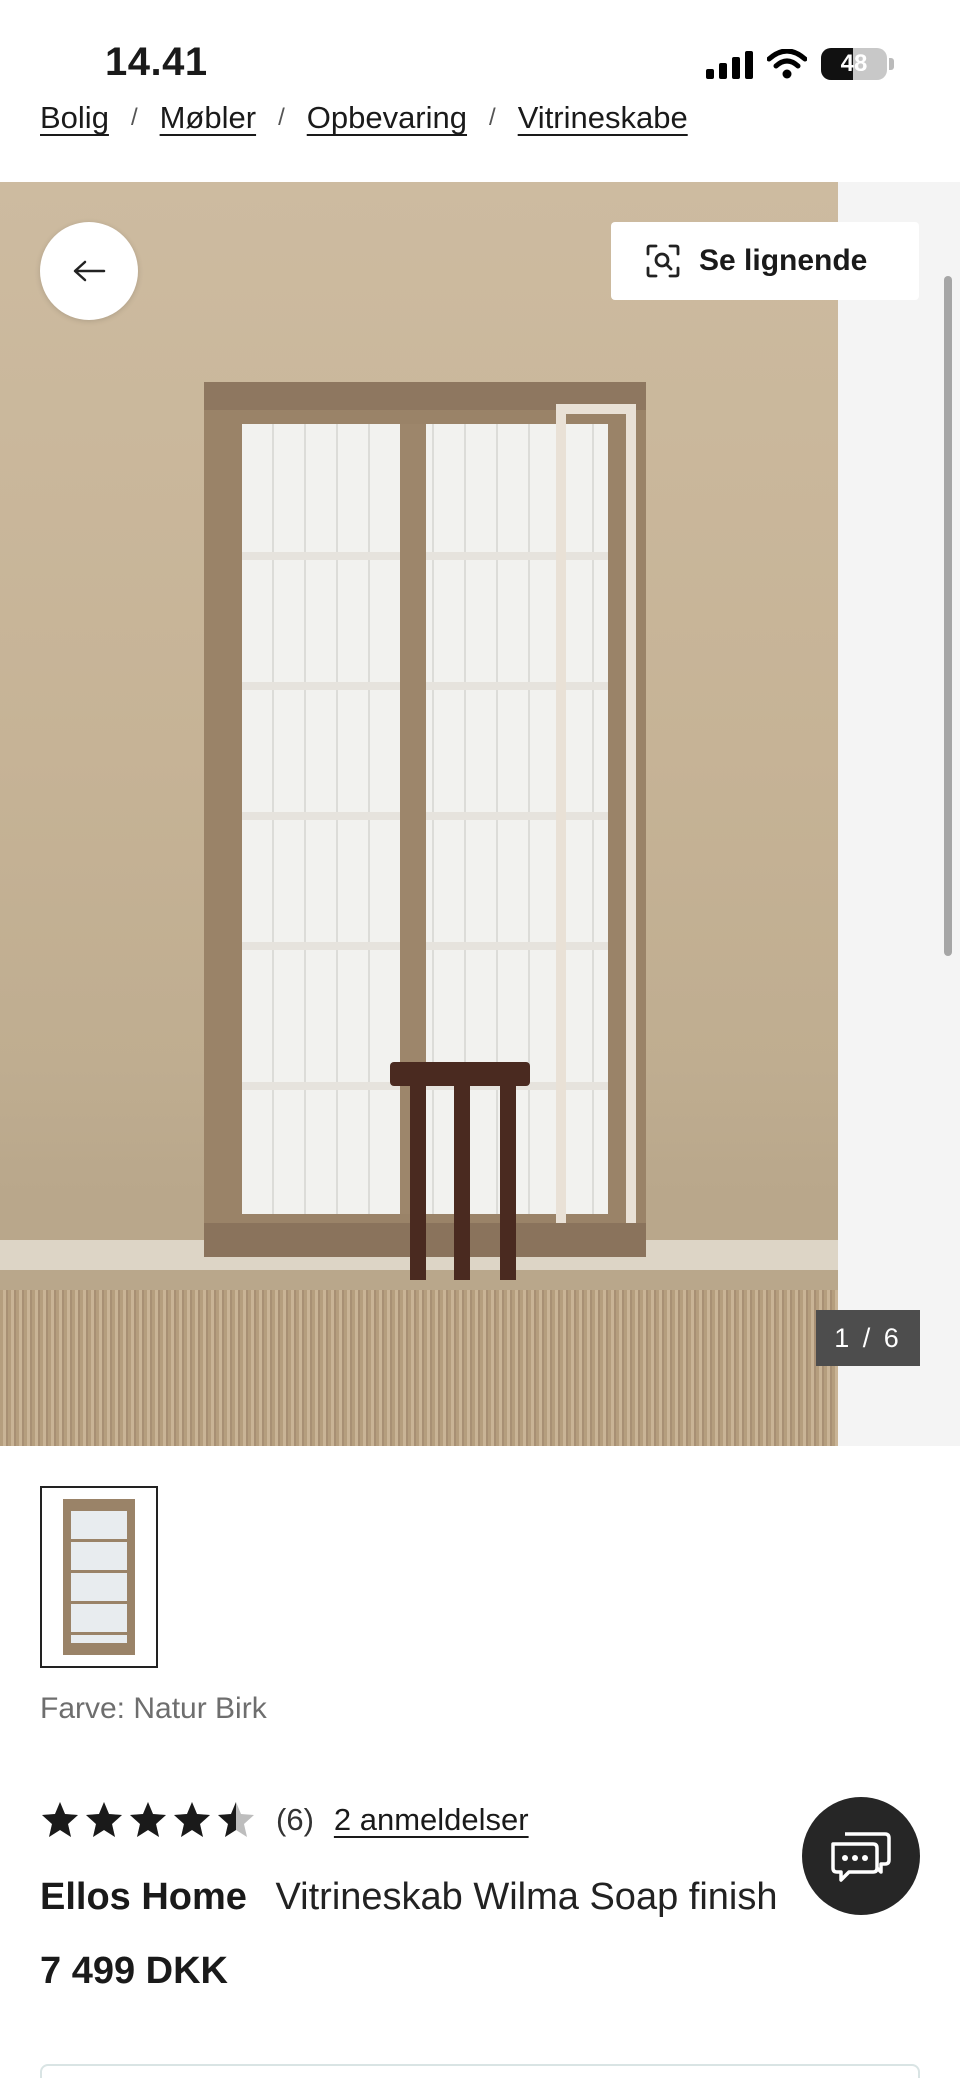 This screenshot has height=2078, width=960. What do you see at coordinates (526, 1897) in the screenshot?
I see `product-name: Vitrineskab Wilma Soap finish` at bounding box center [526, 1897].